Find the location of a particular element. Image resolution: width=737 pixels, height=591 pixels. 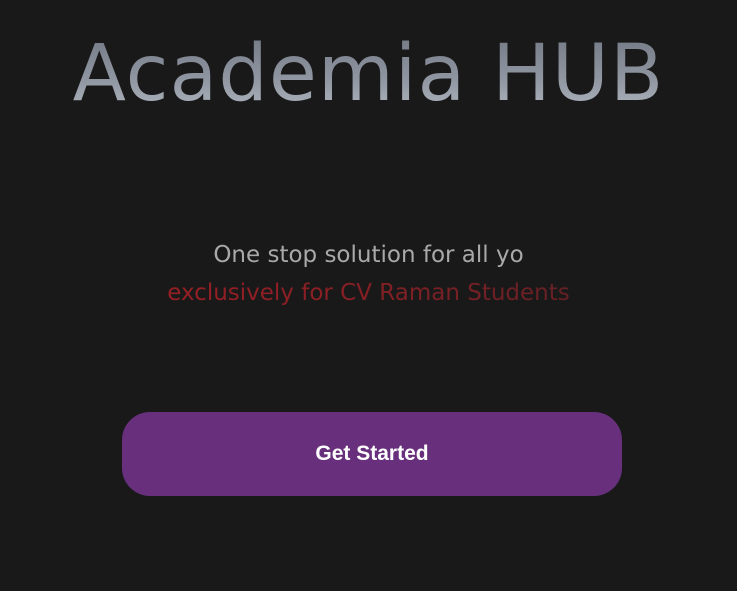

get-started-button: Get Started is located at coordinates (372, 454).